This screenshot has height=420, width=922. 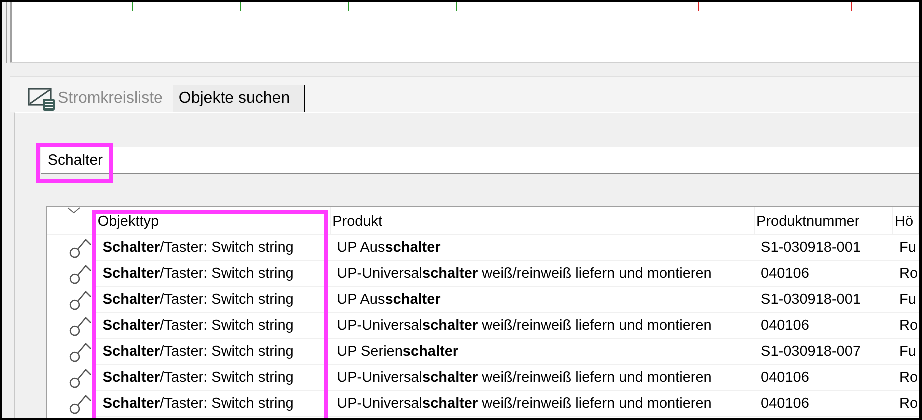 What do you see at coordinates (129, 222) in the screenshot?
I see `column-header: Objekttyp` at bounding box center [129, 222].